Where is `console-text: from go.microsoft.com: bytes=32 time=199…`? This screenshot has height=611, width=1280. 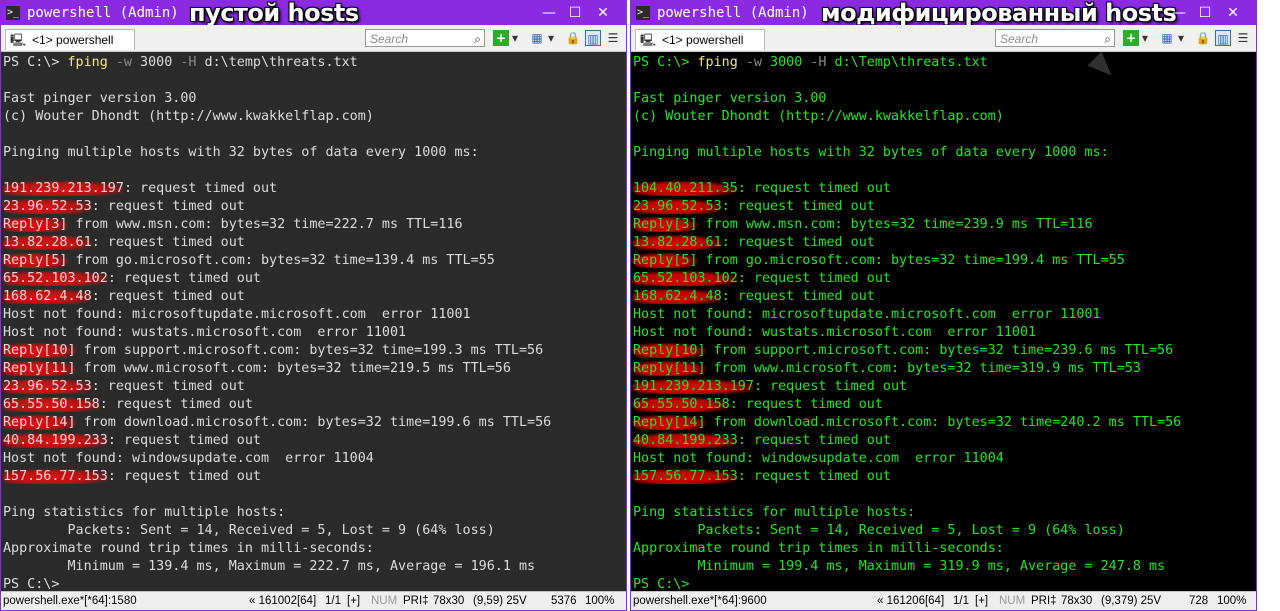
console-text: from go.microsoft.com: bytes=32 time=199… is located at coordinates (911, 260).